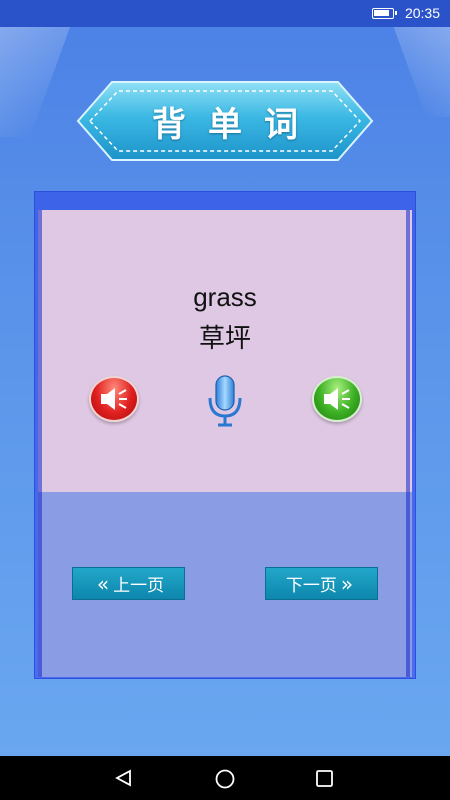 This screenshot has height=800, width=450. Describe the element at coordinates (225, 297) in the screenshot. I see `english-word: grass` at that location.